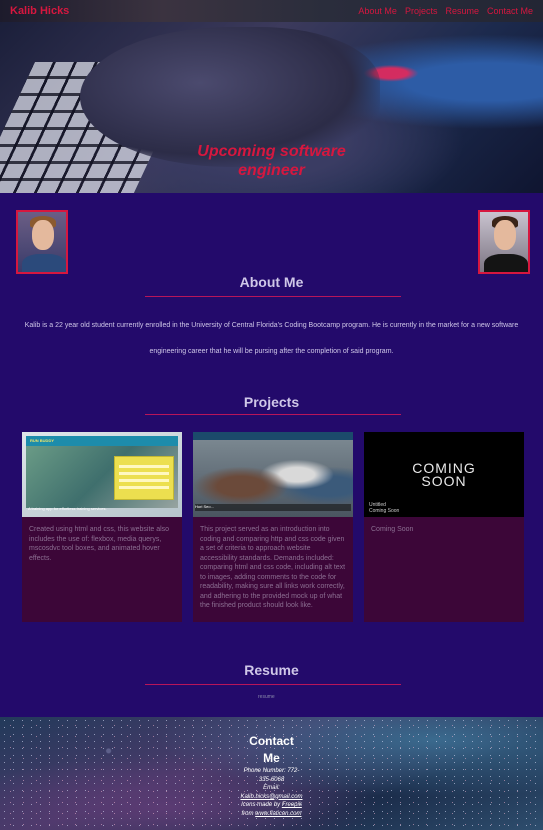 The image size is (543, 830). What do you see at coordinates (271, 797) in the screenshot?
I see `email-link: Kalib.hicks@gmail.com` at bounding box center [271, 797].